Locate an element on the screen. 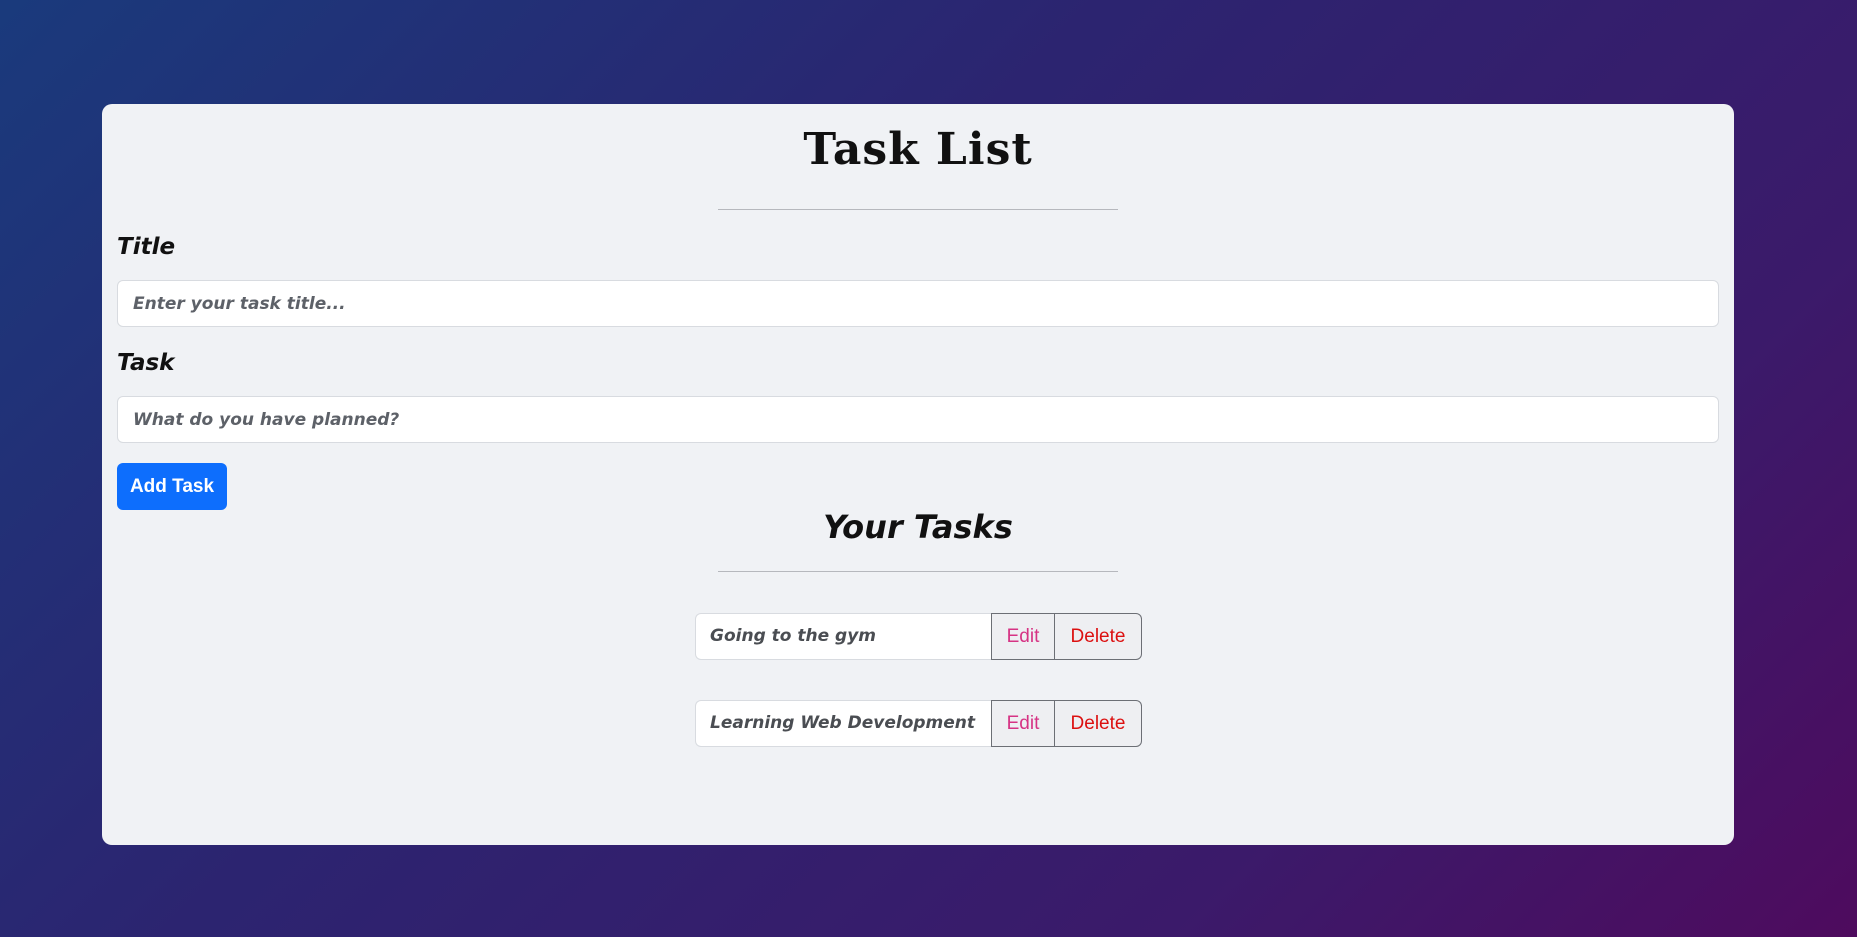 Image resolution: width=1857 pixels, height=937 pixels. add-task-button: Add Task is located at coordinates (172, 486).